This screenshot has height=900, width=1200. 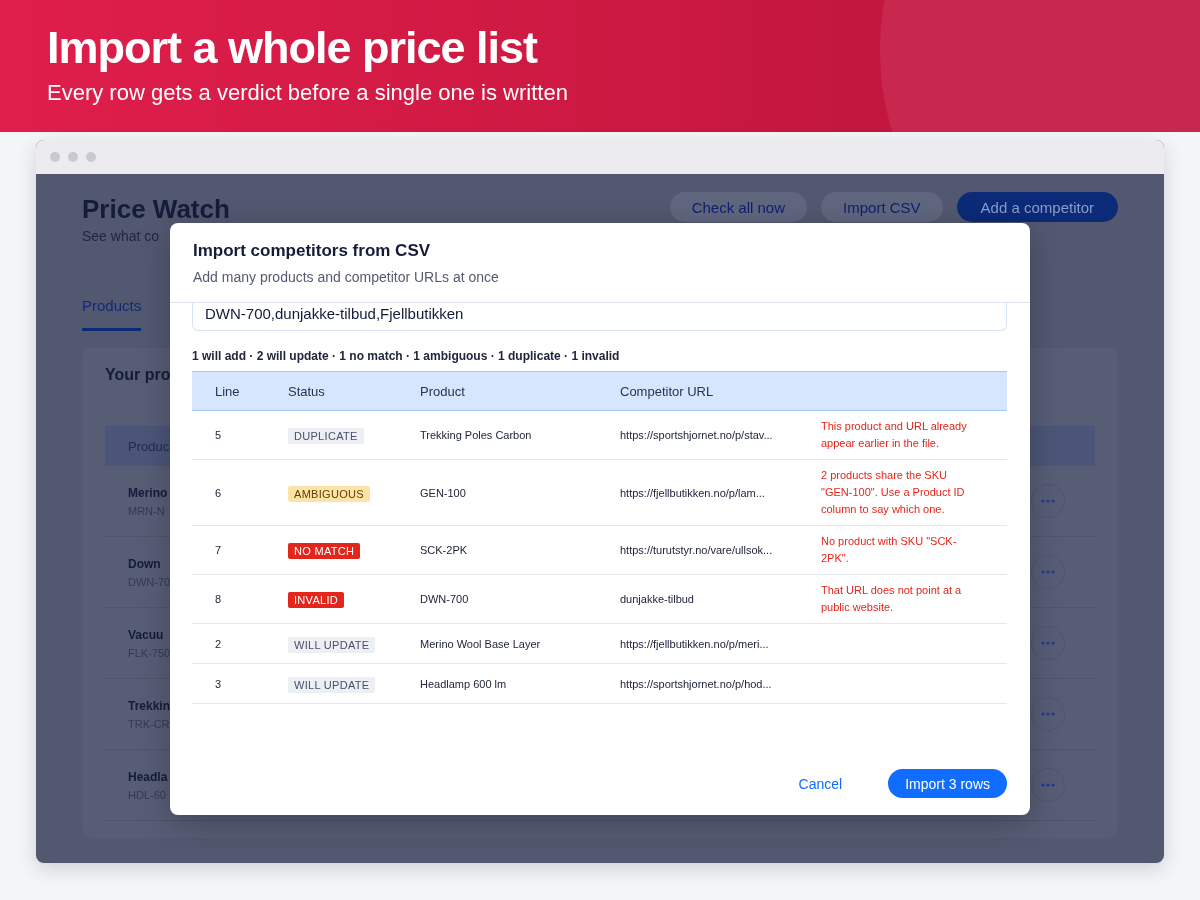 I want to click on action-button: Add a competitor, so click(x=1037, y=207).